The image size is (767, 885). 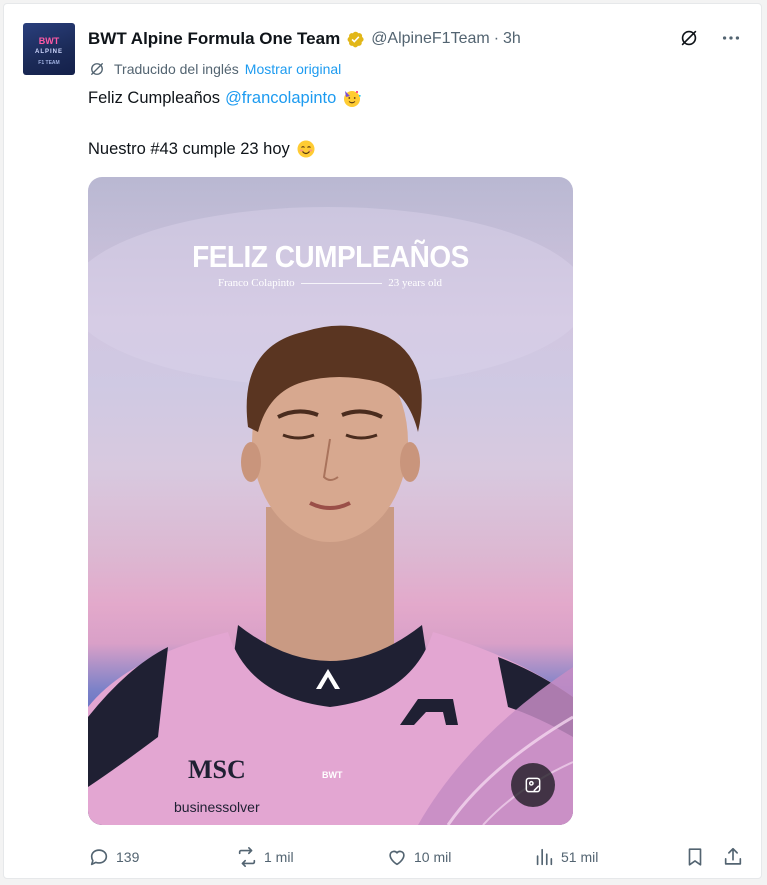 What do you see at coordinates (217, 769) in the screenshot?
I see `suit-sponsor-msc: MSC` at bounding box center [217, 769].